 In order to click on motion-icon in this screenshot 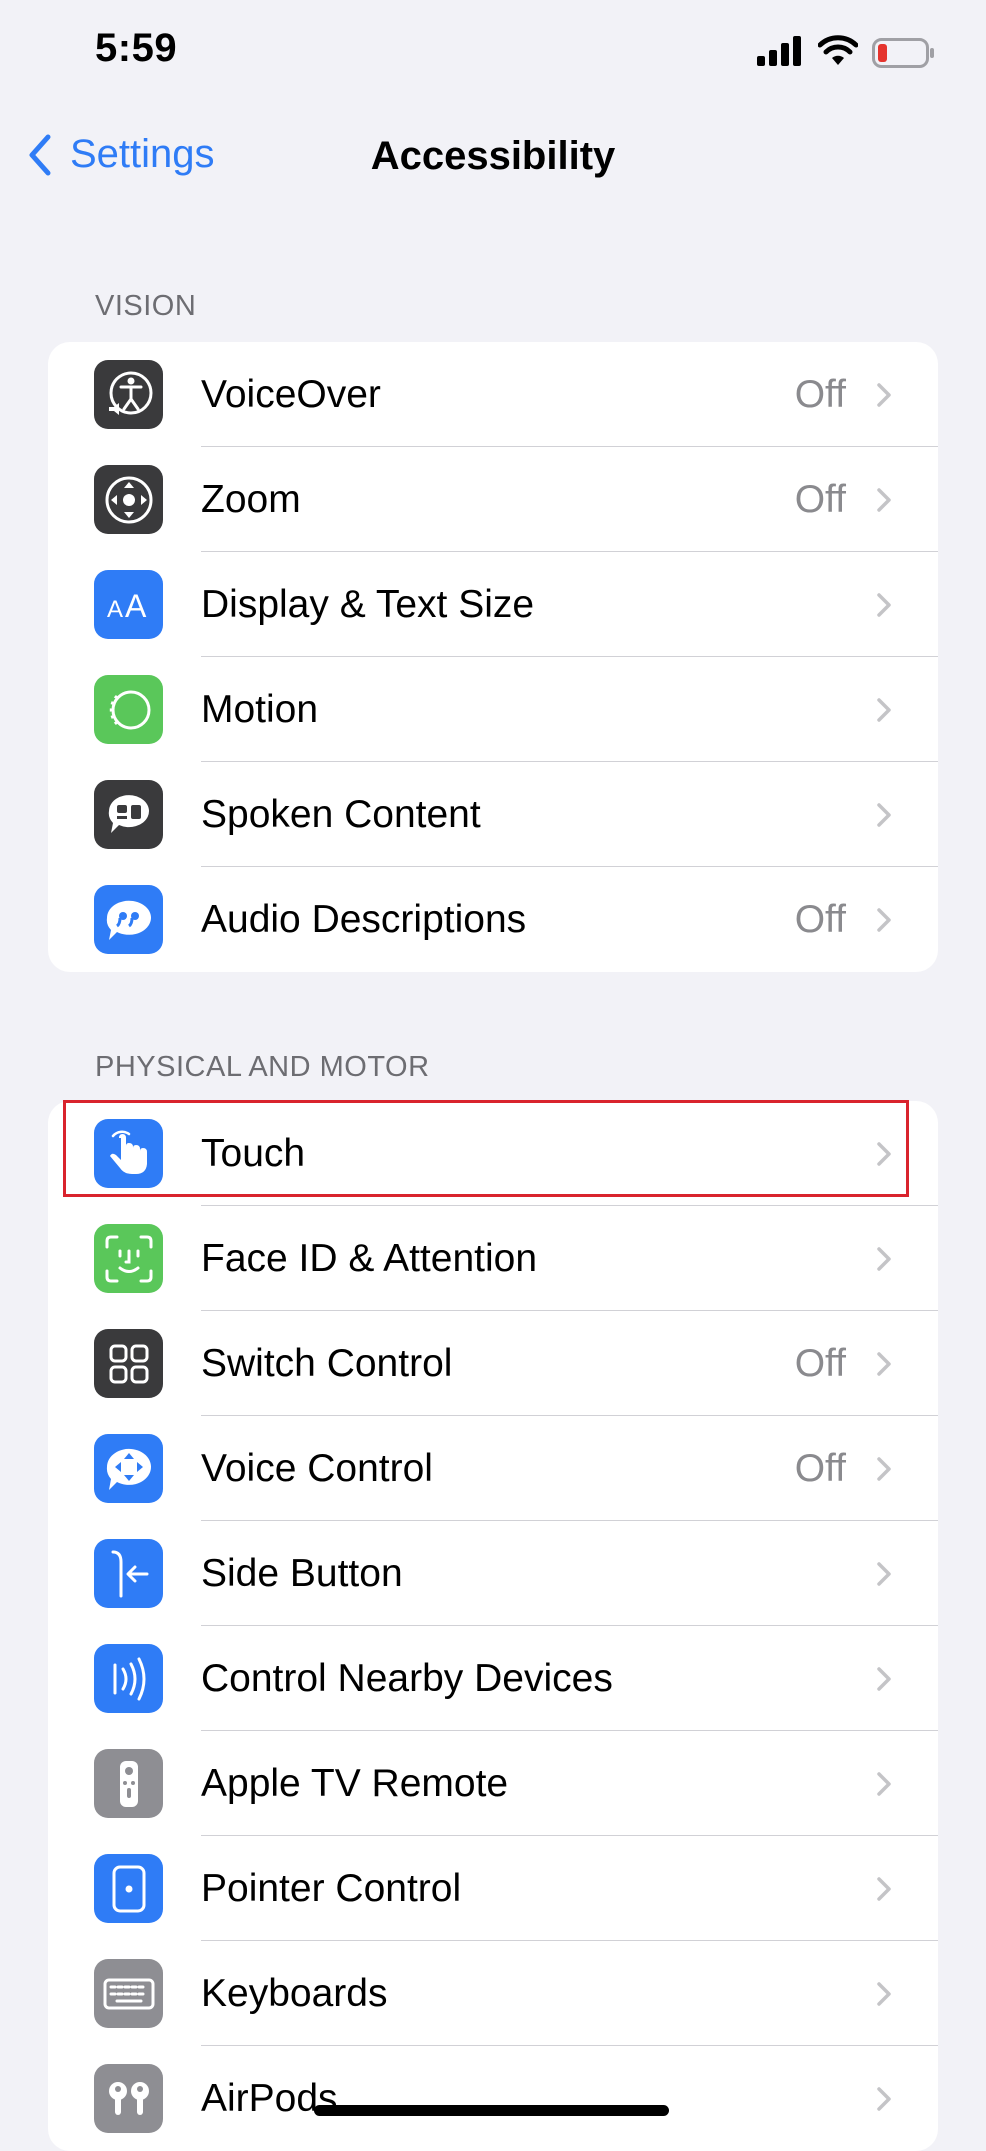, I will do `click(128, 709)`.